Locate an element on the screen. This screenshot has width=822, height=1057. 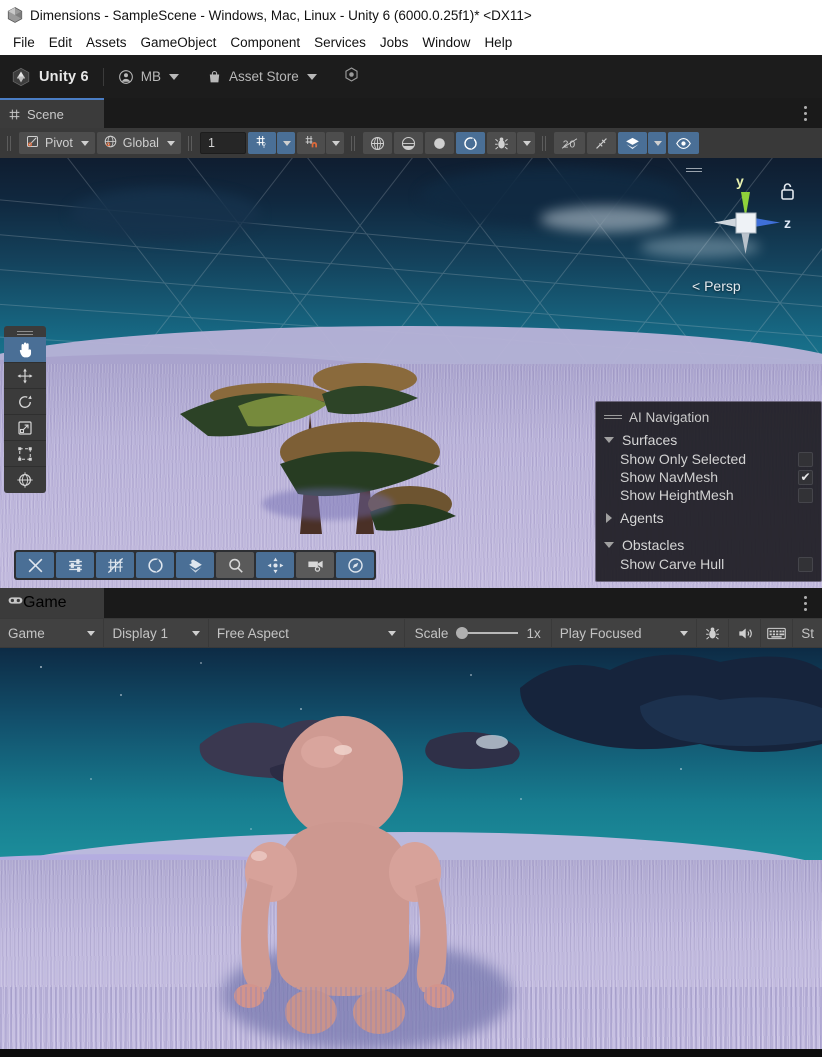
scene-panel-options-icon is located at coordinates (805, 113).